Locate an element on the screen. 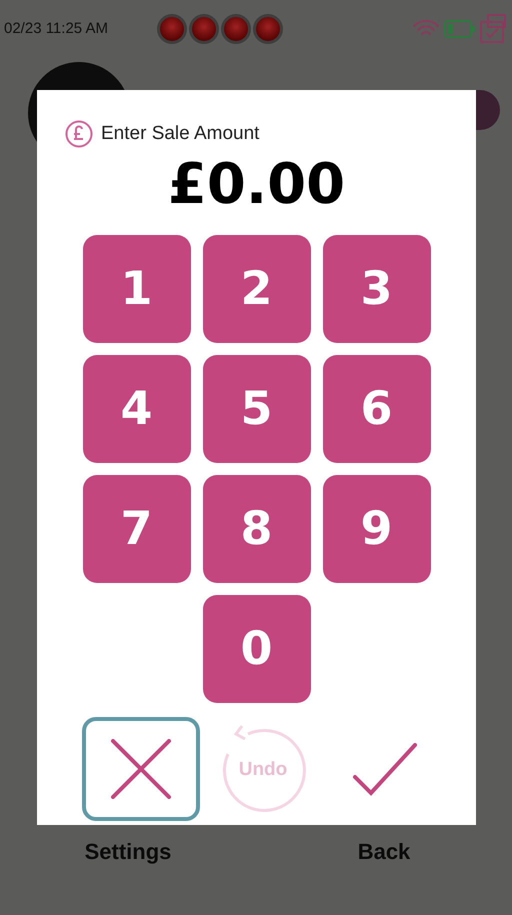 The image size is (512, 915). keypad-key: 8 is located at coordinates (256, 528).